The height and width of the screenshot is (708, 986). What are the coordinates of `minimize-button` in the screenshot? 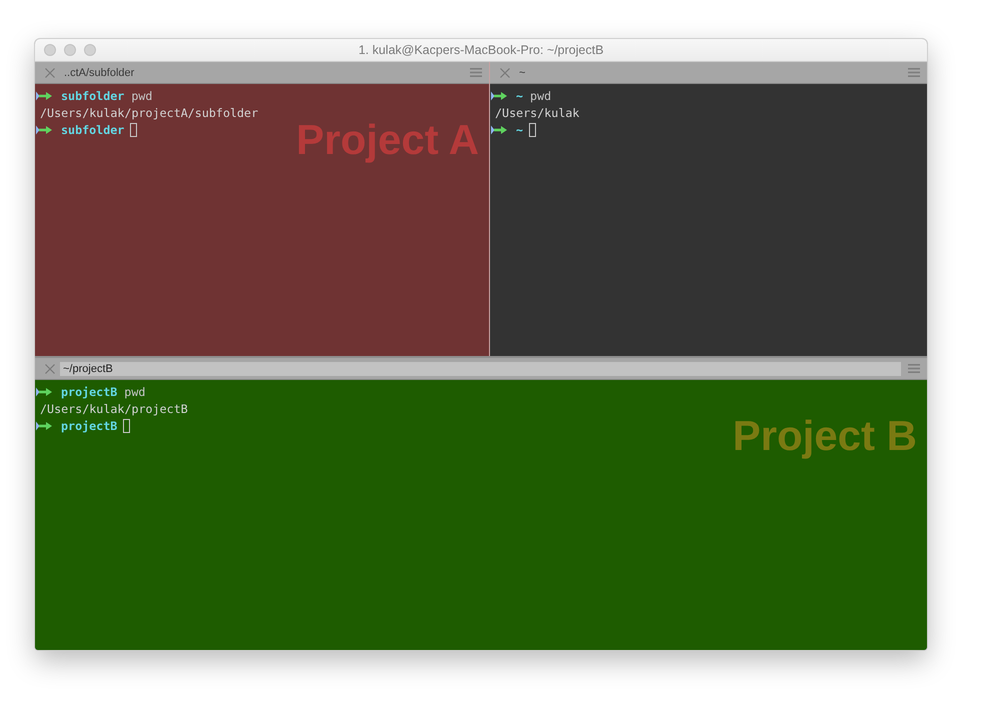 It's located at (70, 50).